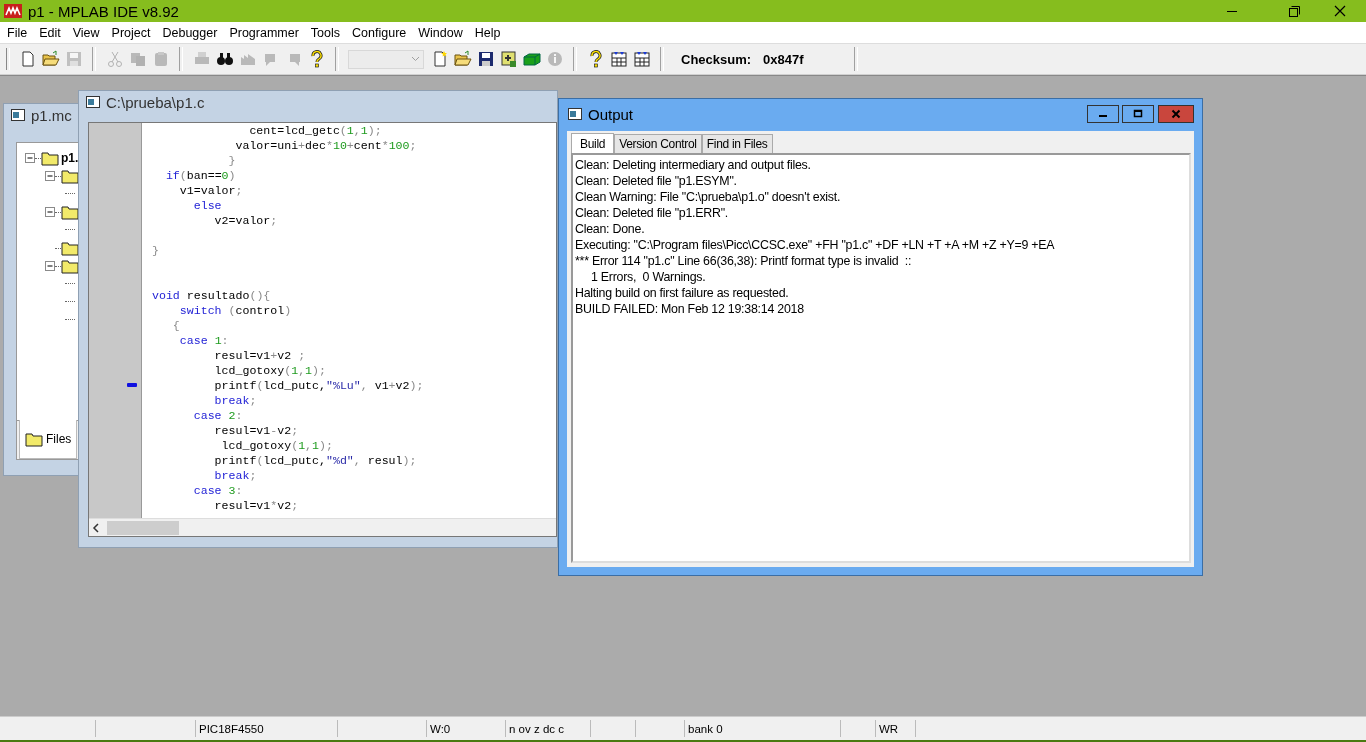  What do you see at coordinates (70, 158) in the screenshot?
I see `tree-item: p1.` at bounding box center [70, 158].